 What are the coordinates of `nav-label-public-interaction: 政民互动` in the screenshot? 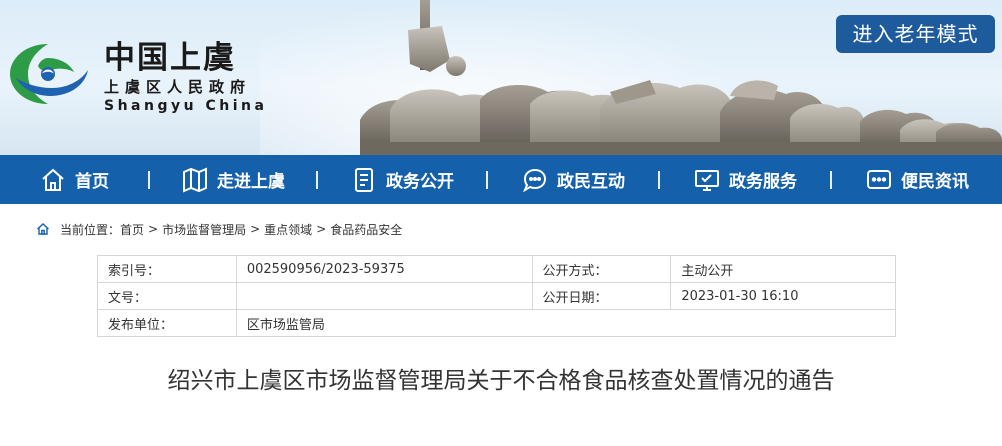 It's located at (591, 182).